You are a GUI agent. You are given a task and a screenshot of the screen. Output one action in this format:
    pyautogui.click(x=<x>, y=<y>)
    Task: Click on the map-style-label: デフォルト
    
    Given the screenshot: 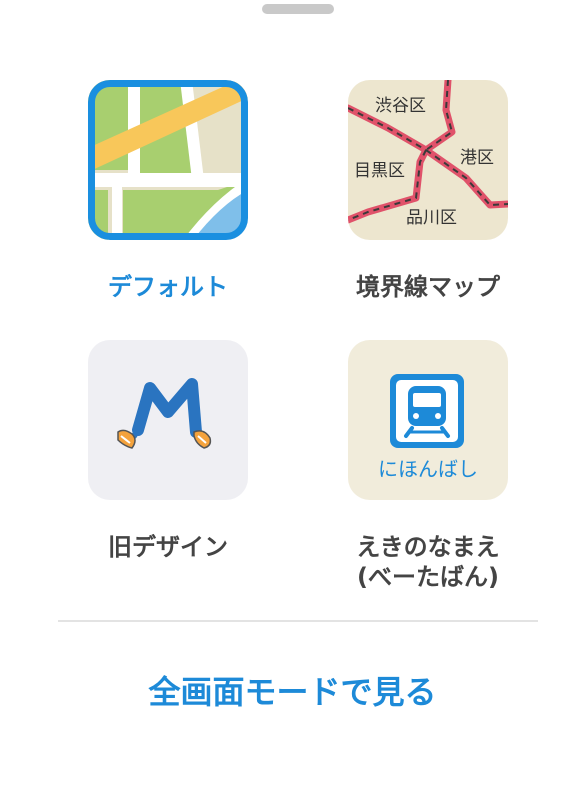 What is the action you would take?
    pyautogui.click(x=168, y=287)
    